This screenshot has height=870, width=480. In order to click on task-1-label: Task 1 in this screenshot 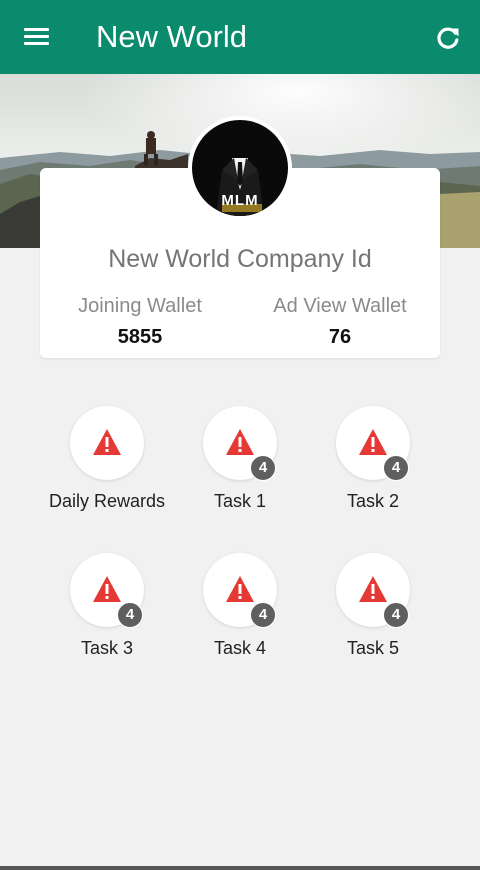, I will do `click(240, 501)`.